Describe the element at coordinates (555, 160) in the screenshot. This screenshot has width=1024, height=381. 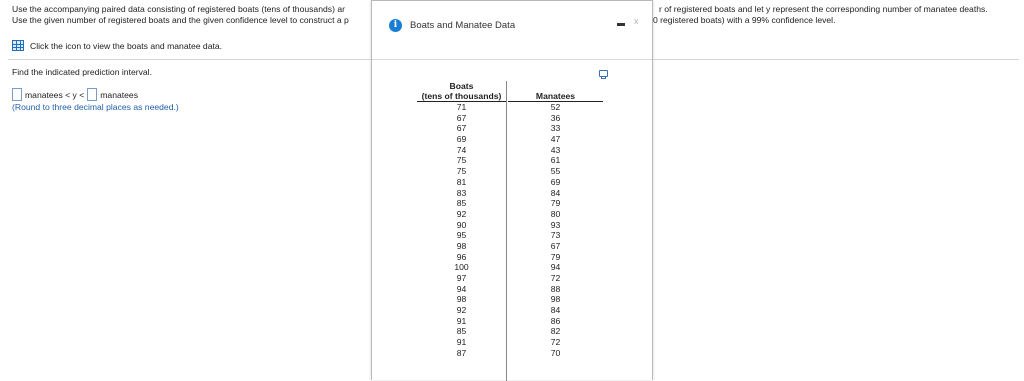
I see `manatees-cell: 61` at that location.